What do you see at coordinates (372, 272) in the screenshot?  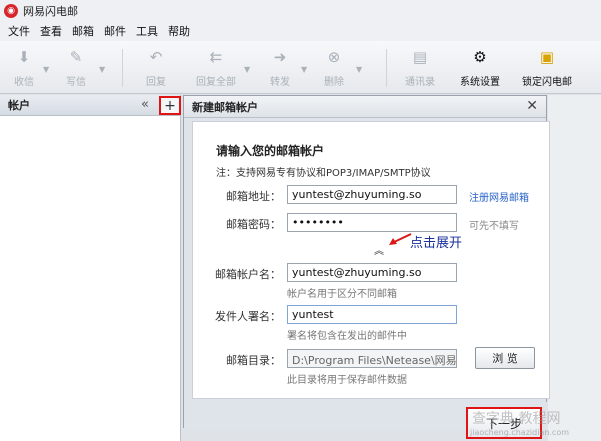 I see `account-name-field: yuntest@zhuyuming.so` at bounding box center [372, 272].